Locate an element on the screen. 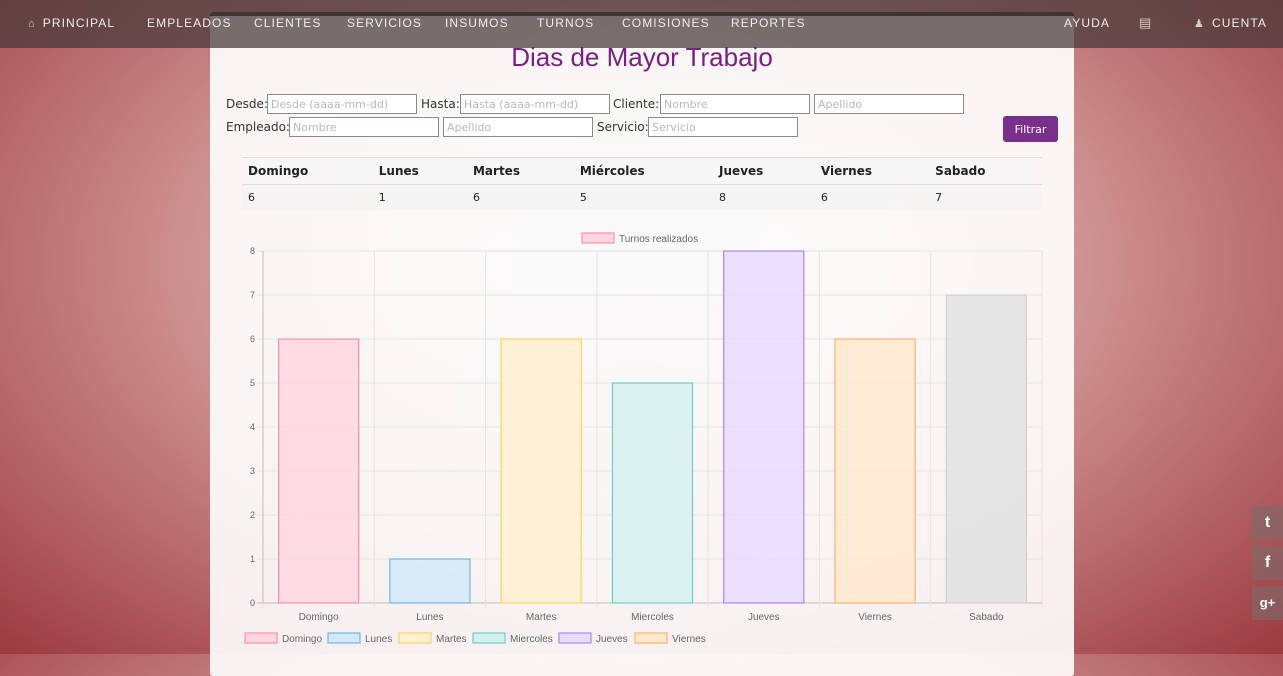  nav-ayuda: AYUDA is located at coordinates (1087, 23).